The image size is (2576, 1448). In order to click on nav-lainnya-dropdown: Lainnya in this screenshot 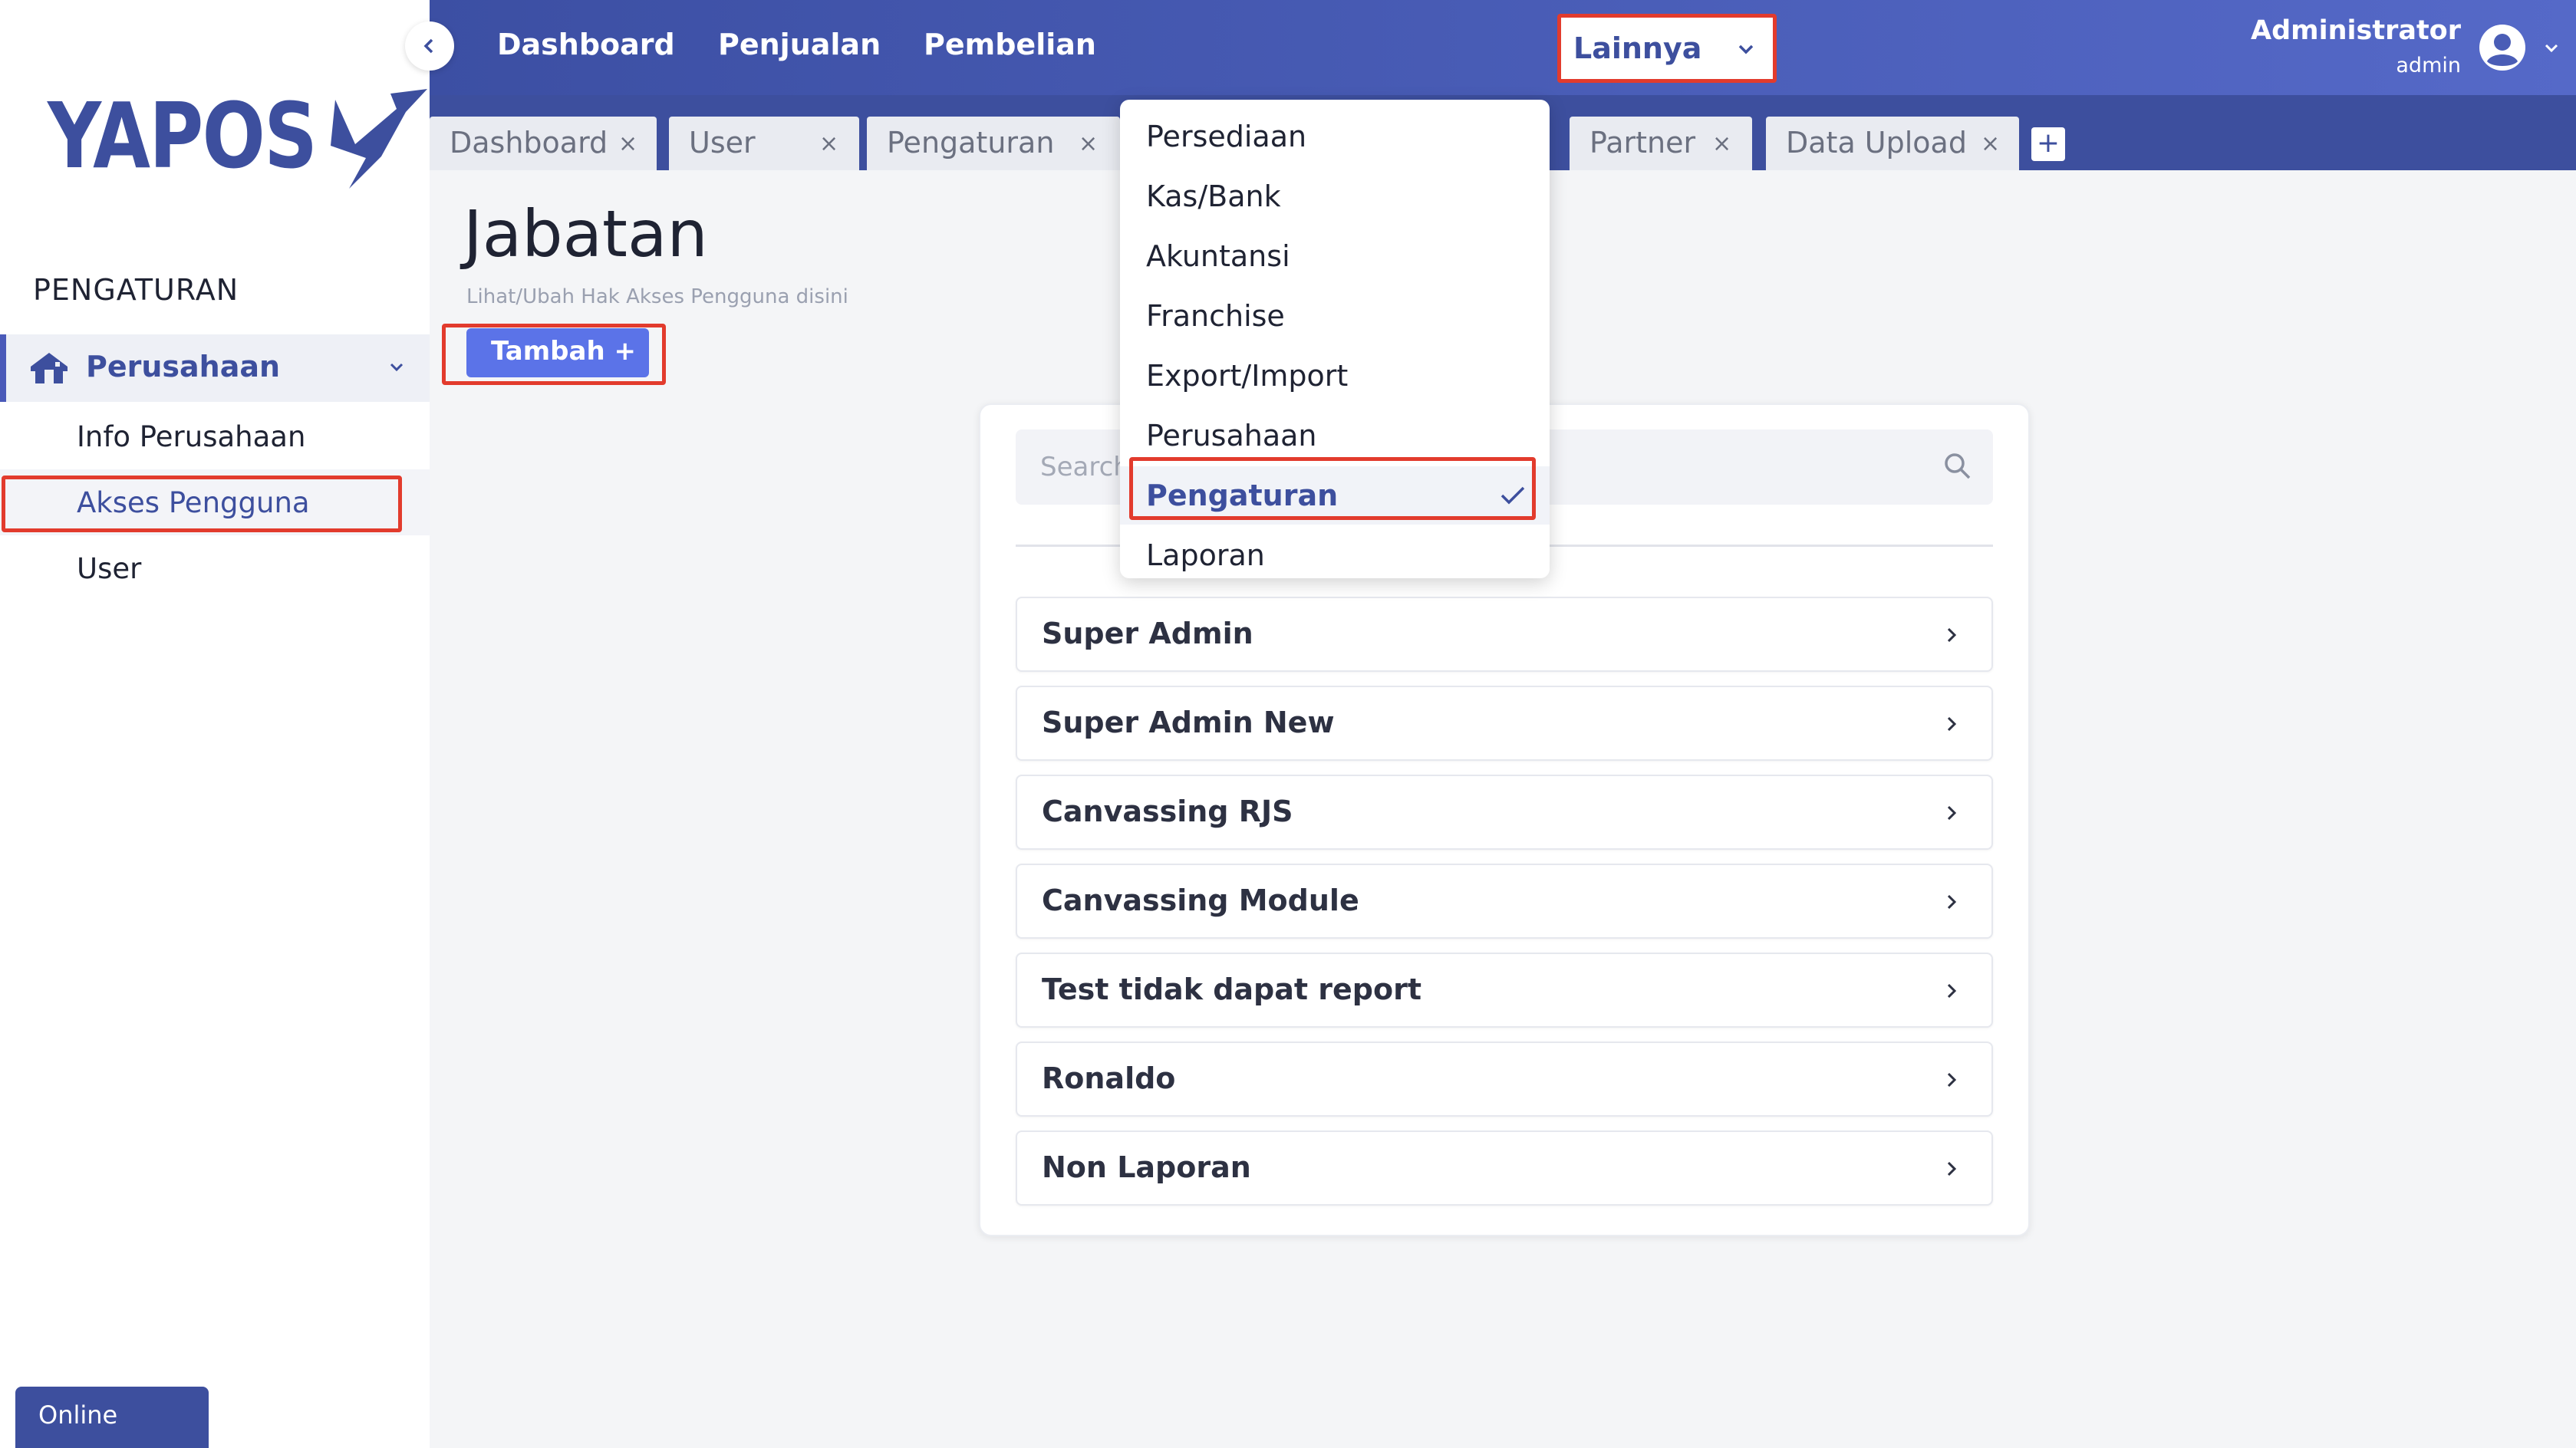, I will do `click(1667, 48)`.